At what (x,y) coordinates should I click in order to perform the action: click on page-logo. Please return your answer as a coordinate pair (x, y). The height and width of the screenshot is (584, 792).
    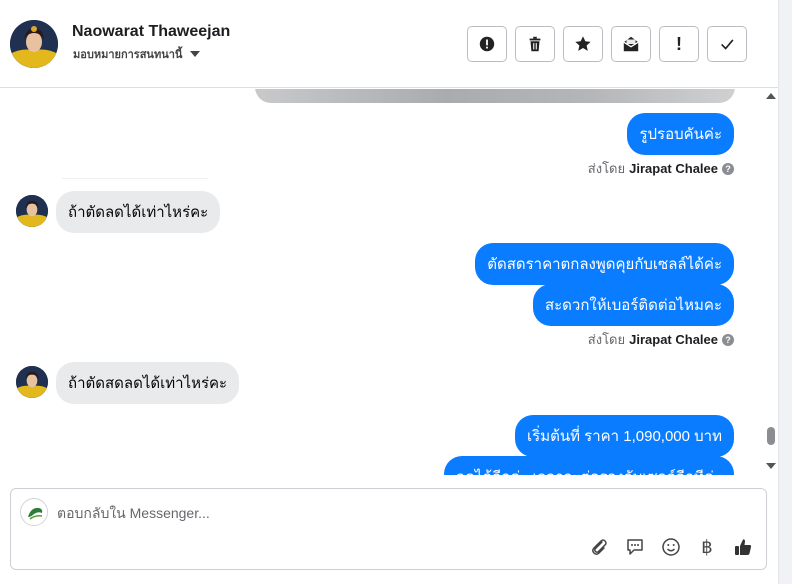
    Looking at the image, I should click on (34, 512).